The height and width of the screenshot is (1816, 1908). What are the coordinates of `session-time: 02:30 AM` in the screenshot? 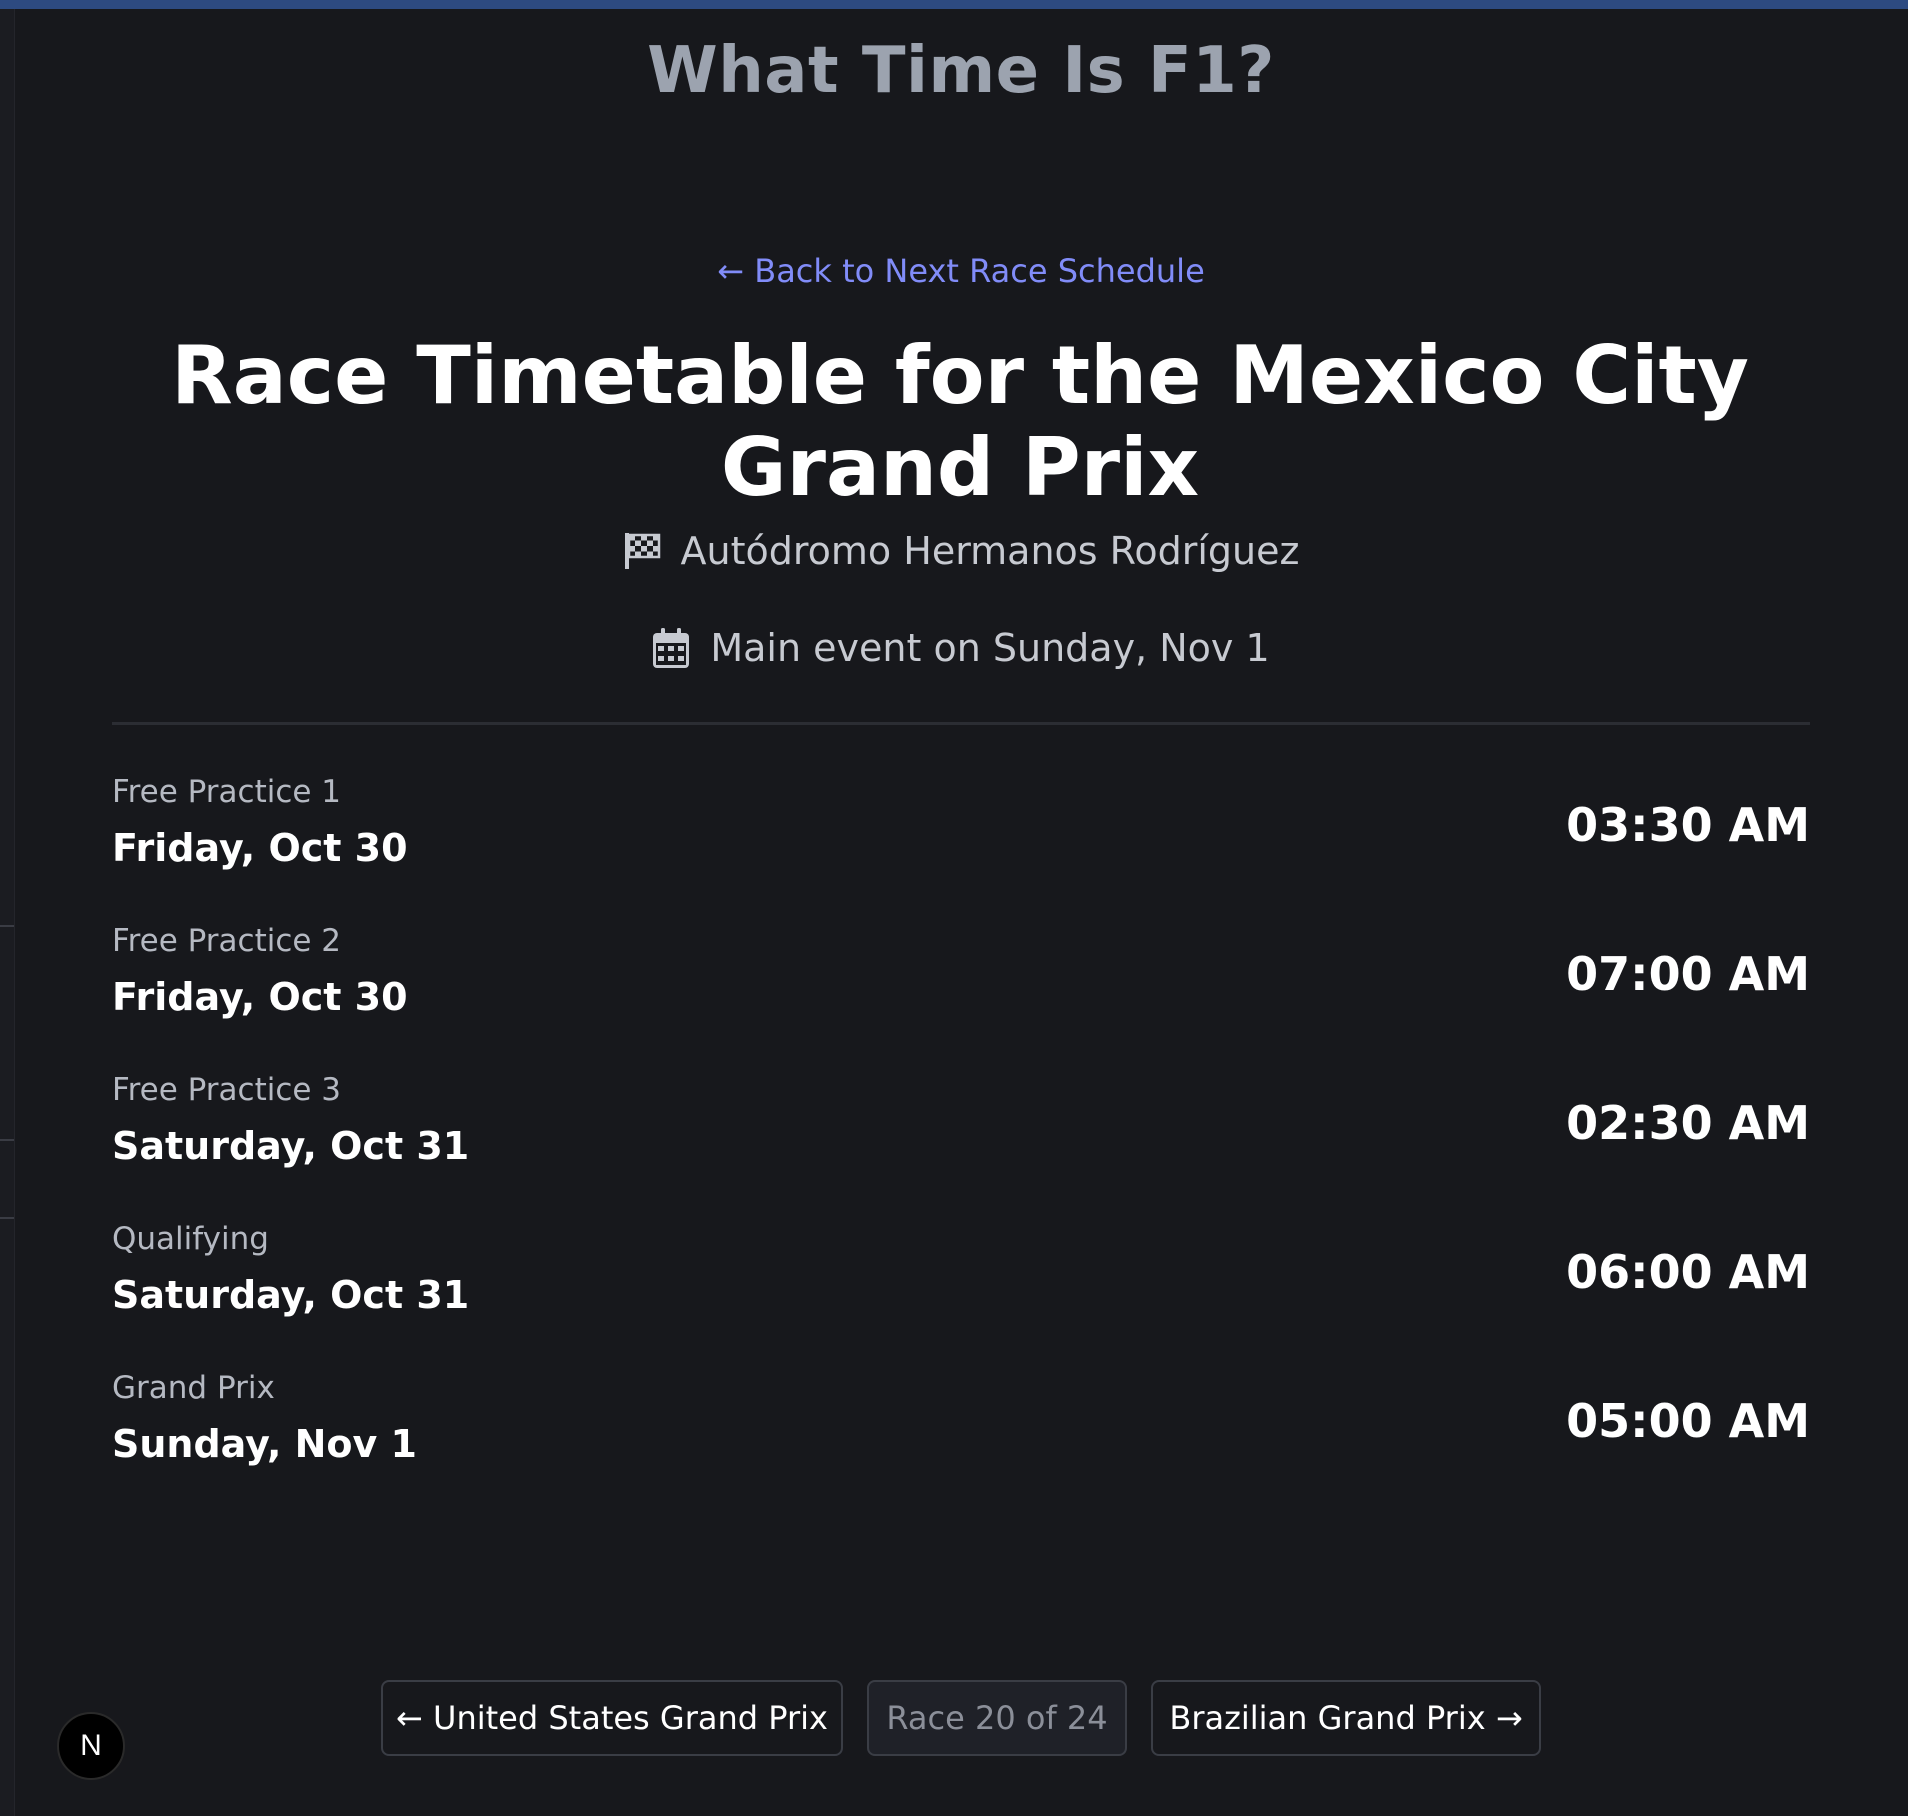 It's located at (1688, 1123).